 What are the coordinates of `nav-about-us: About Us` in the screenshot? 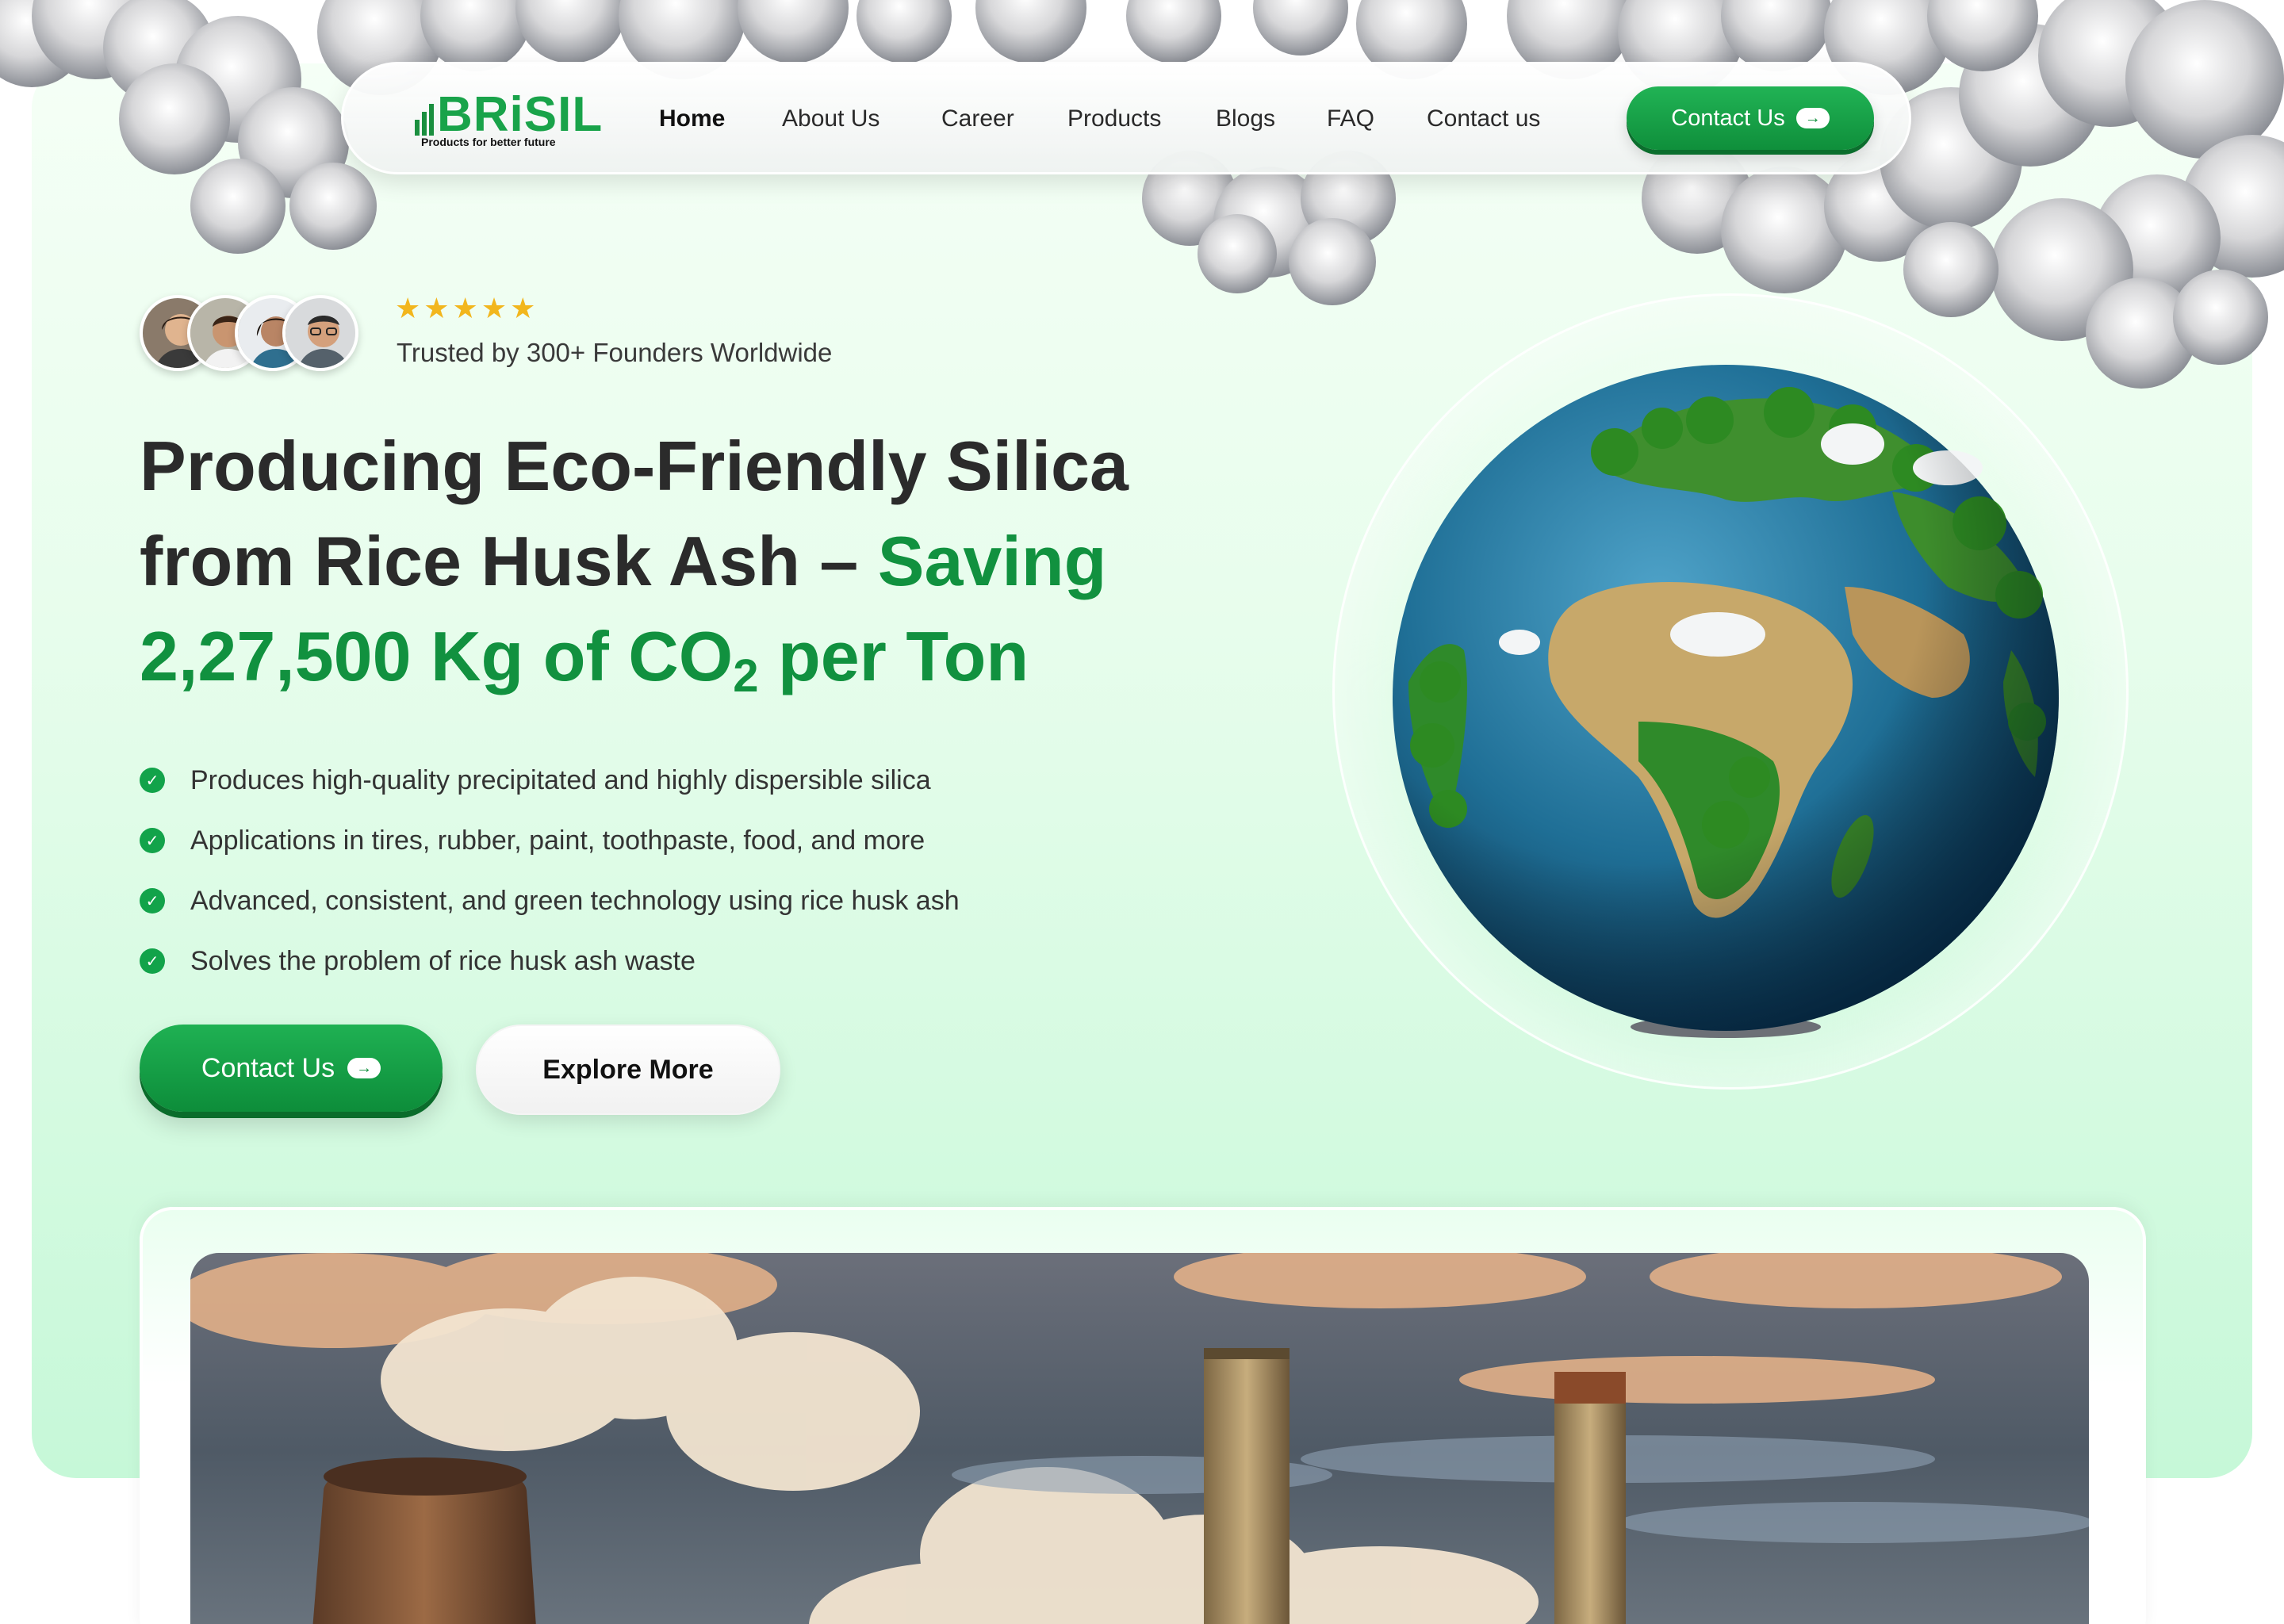 It's located at (830, 118).